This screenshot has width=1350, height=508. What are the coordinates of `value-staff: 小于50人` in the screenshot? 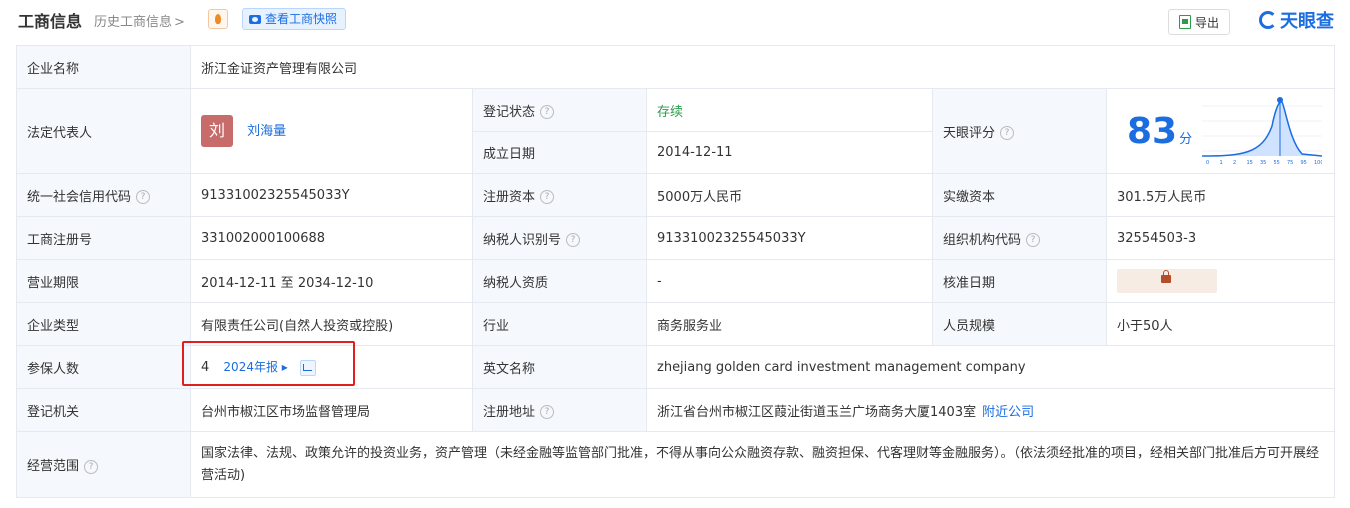 It's located at (1220, 324).